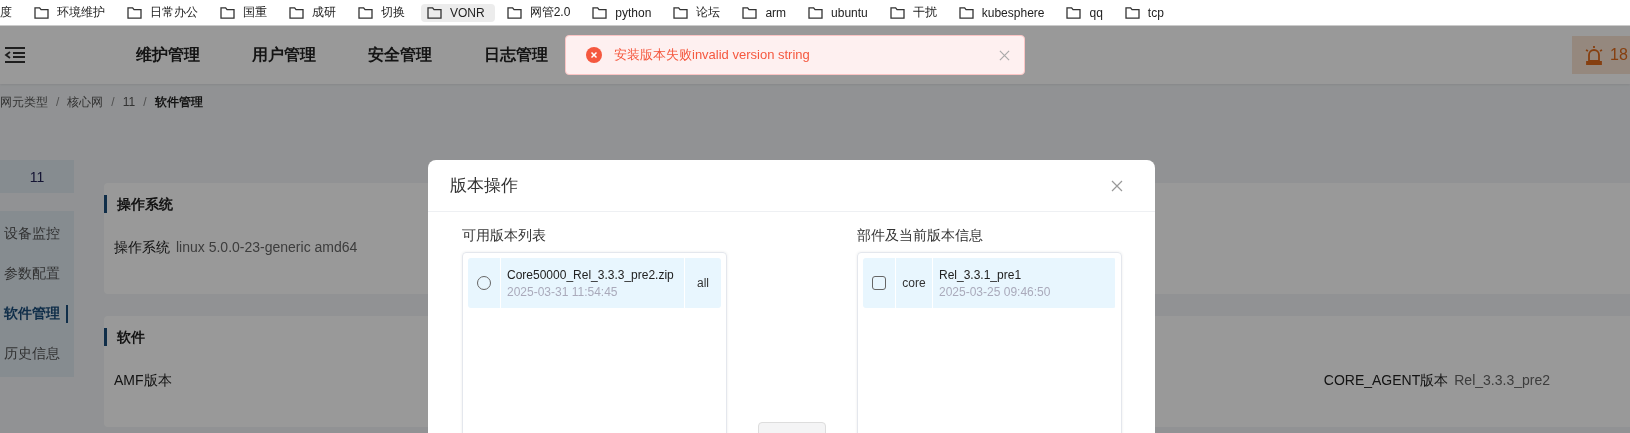 The image size is (1630, 433). Describe the element at coordinates (915, 12) in the screenshot. I see `bookmark: 干扰` at that location.